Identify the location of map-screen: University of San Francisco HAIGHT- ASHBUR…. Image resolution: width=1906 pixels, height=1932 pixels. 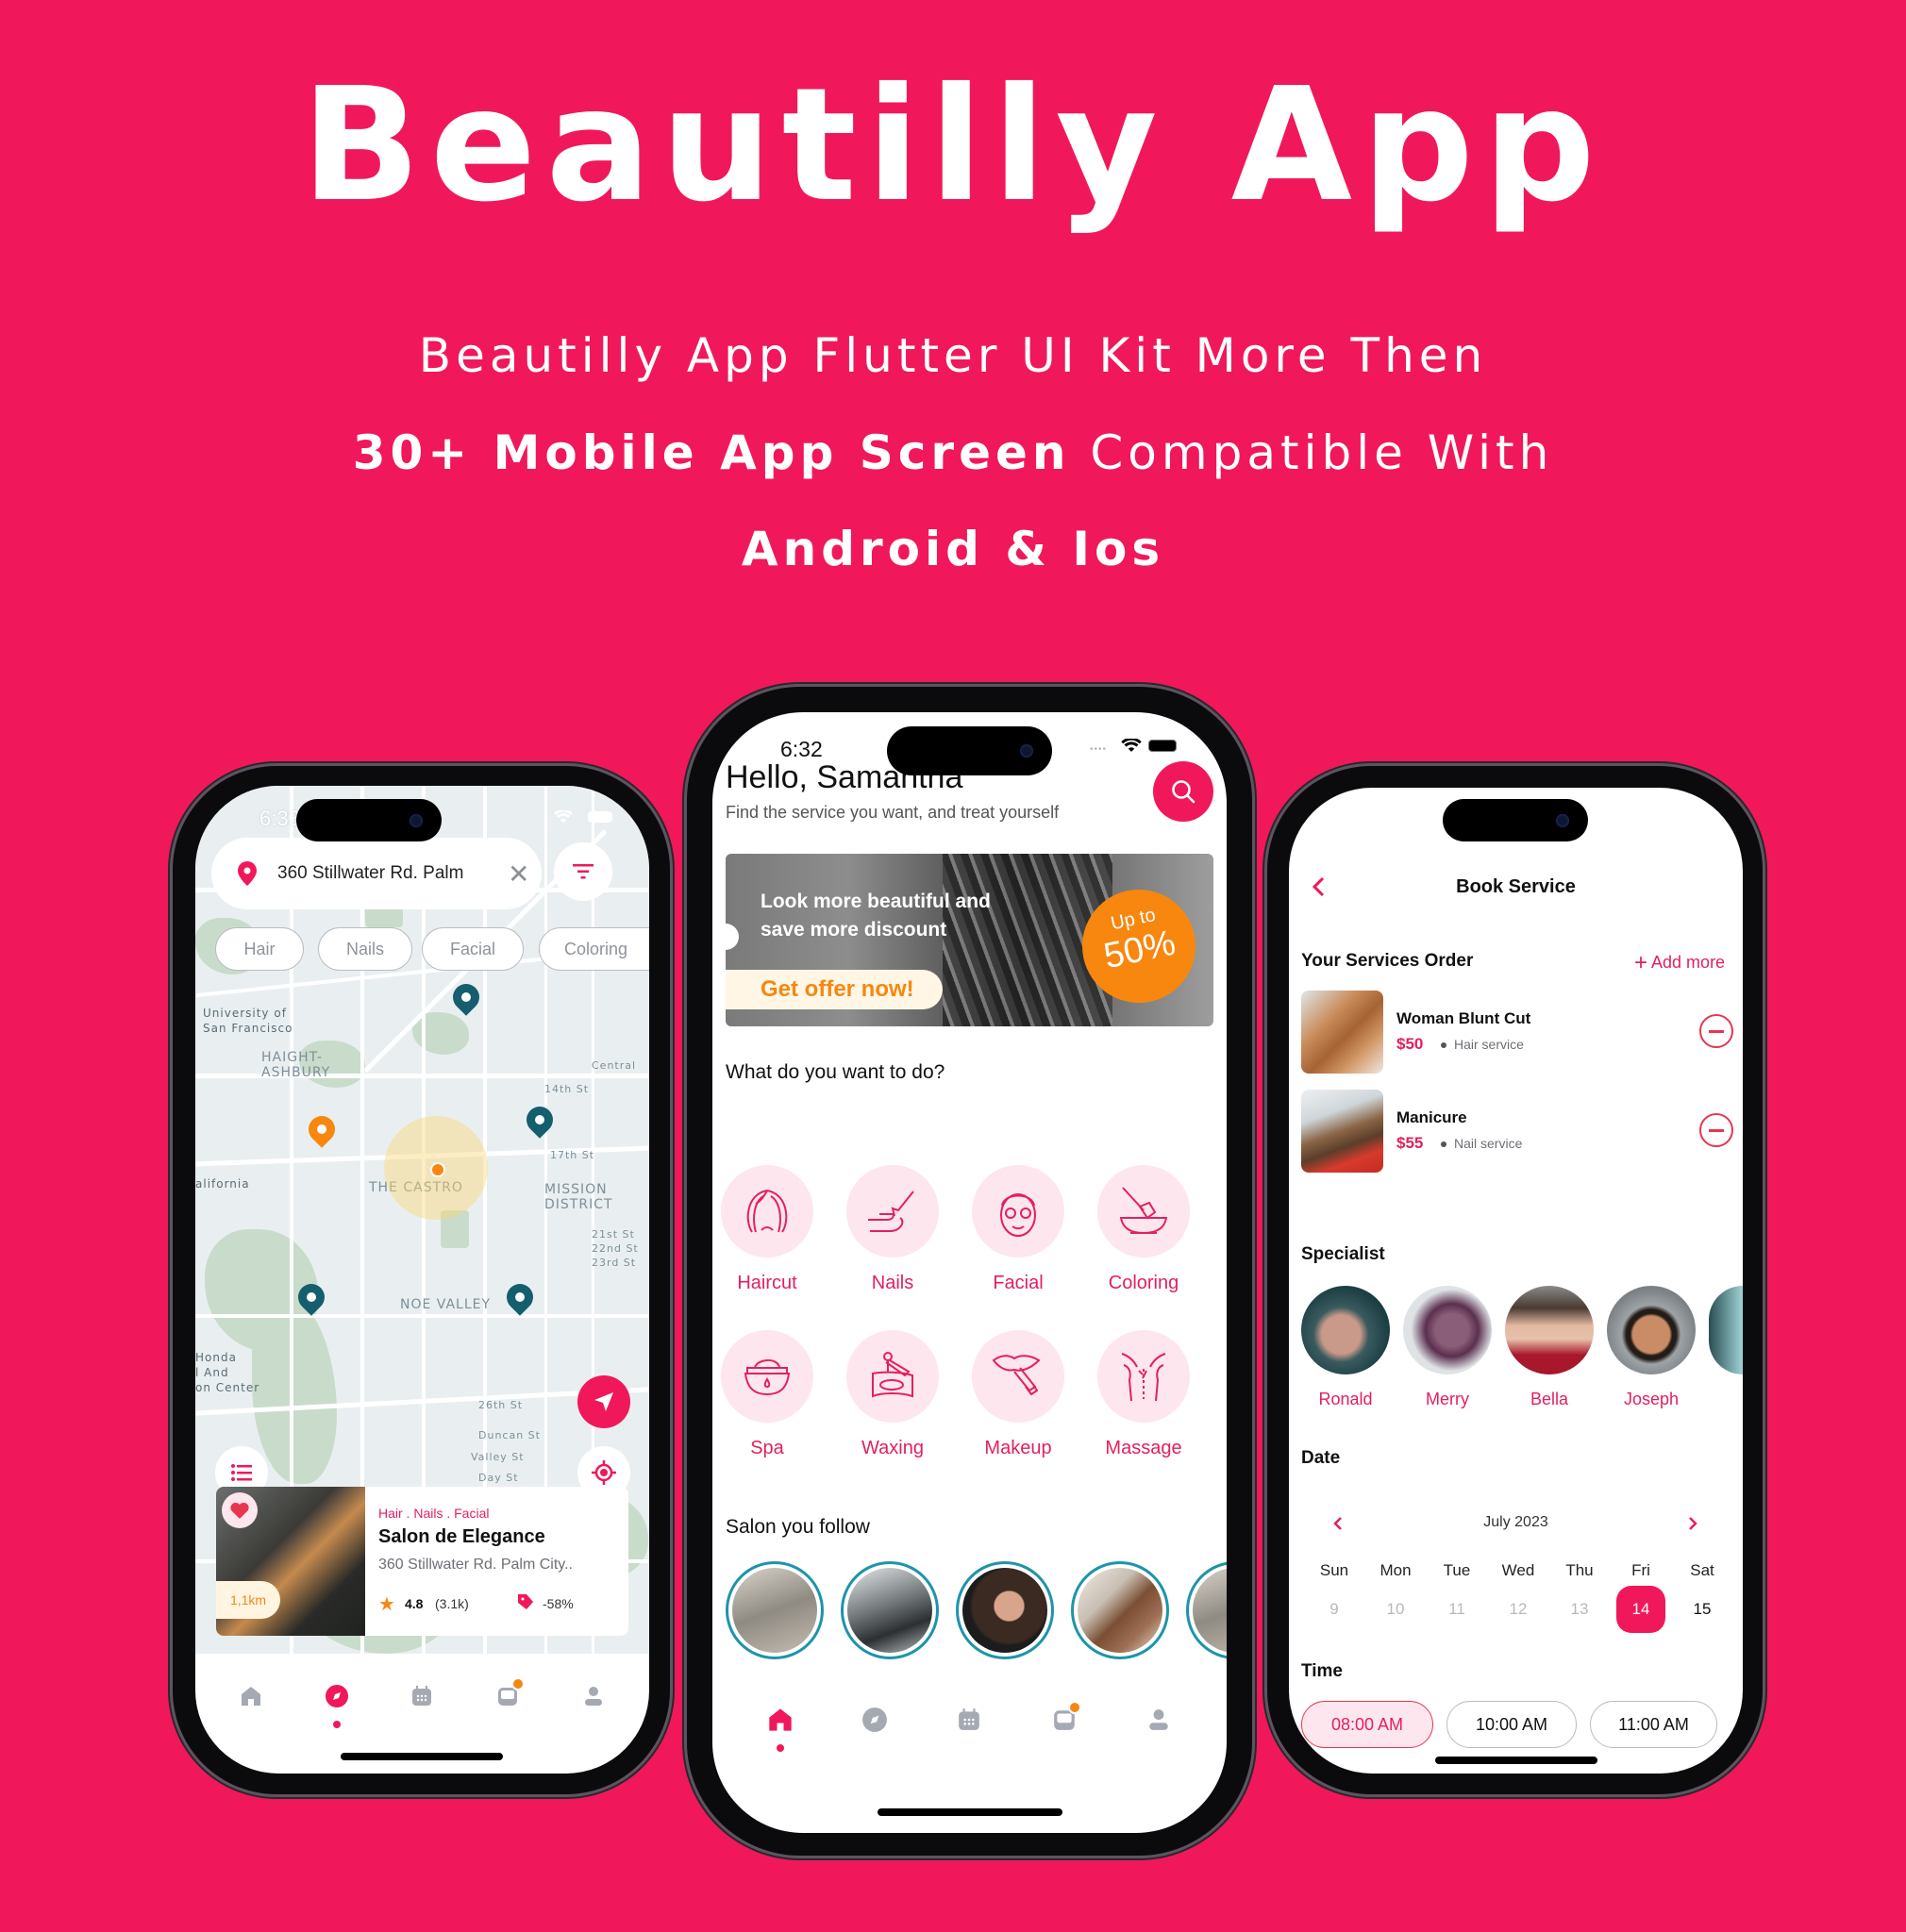
(422, 1280).